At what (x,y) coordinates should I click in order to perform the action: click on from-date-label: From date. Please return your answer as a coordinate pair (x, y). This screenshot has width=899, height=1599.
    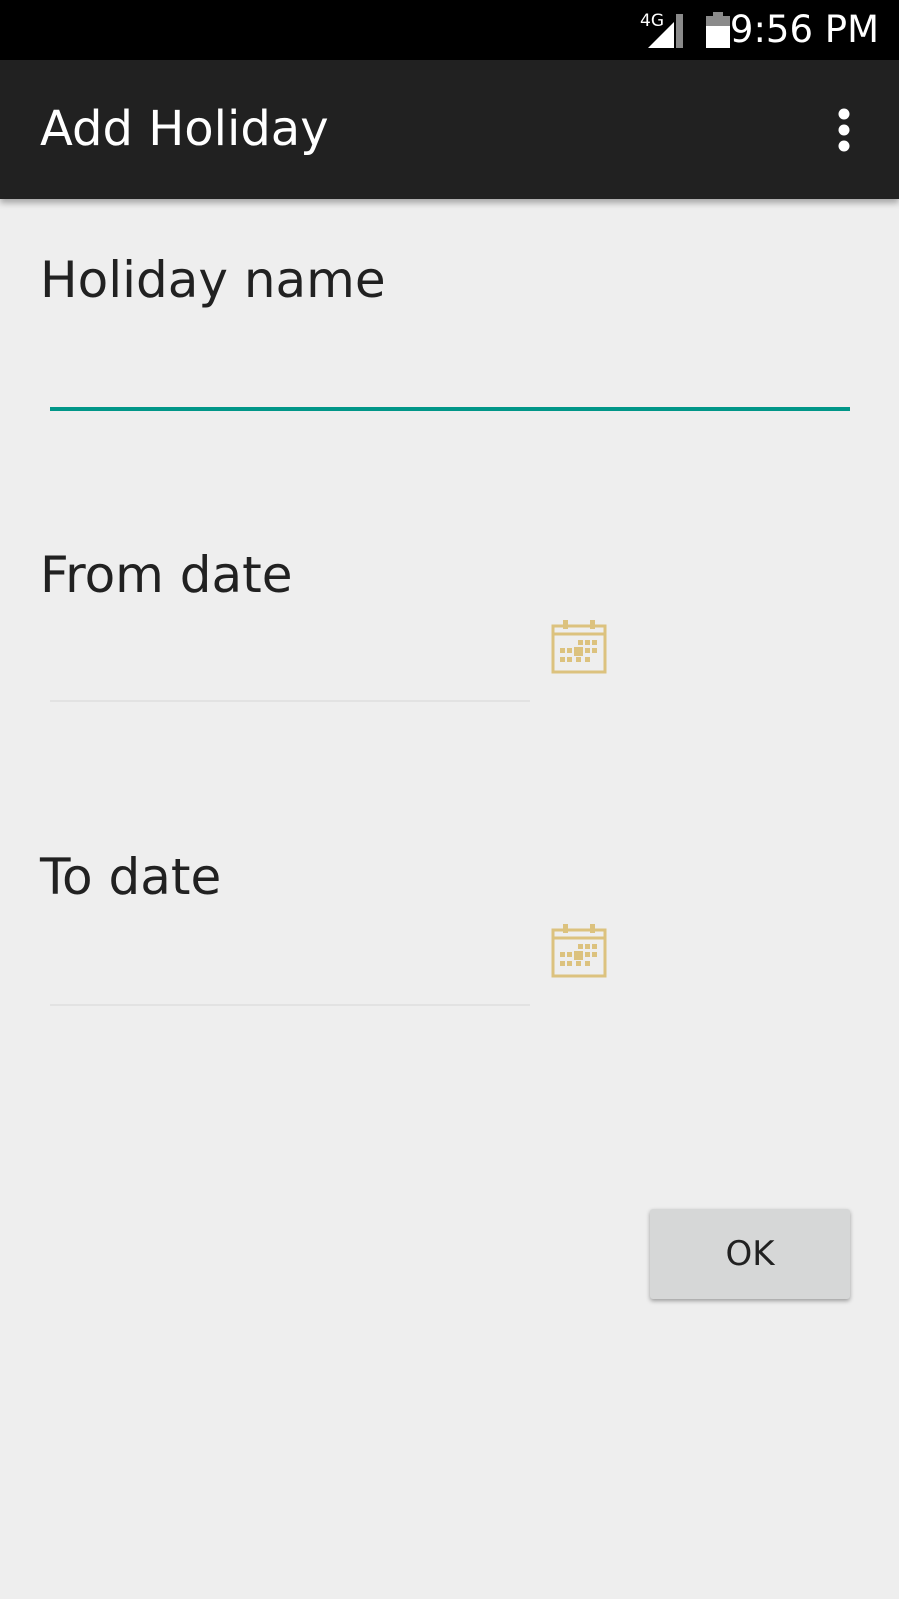
    Looking at the image, I should click on (166, 575).